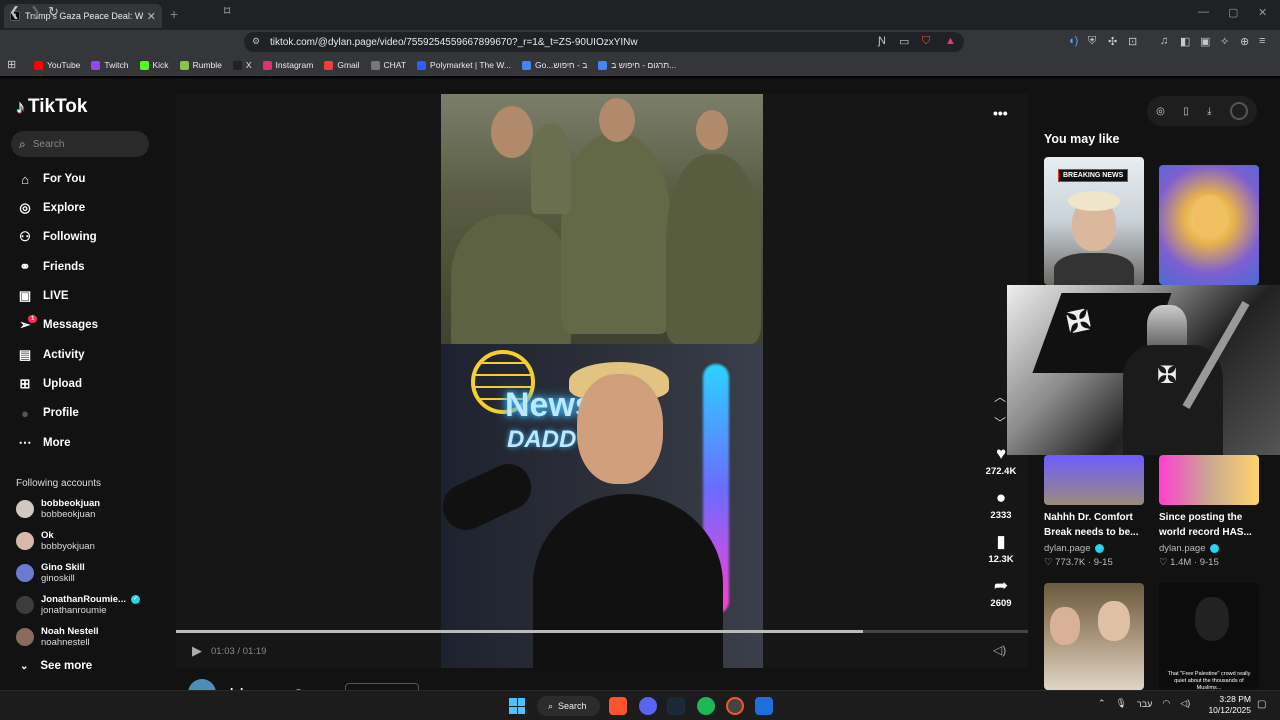  Describe the element at coordinates (1262, 41) in the screenshot. I see `menu-icon: ≡` at that location.